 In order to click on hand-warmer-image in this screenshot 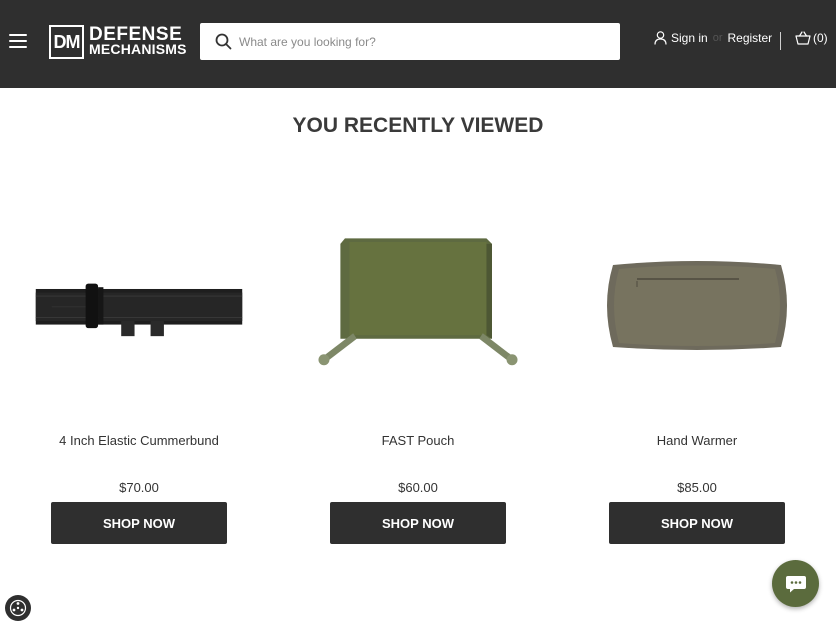, I will do `click(697, 305)`.